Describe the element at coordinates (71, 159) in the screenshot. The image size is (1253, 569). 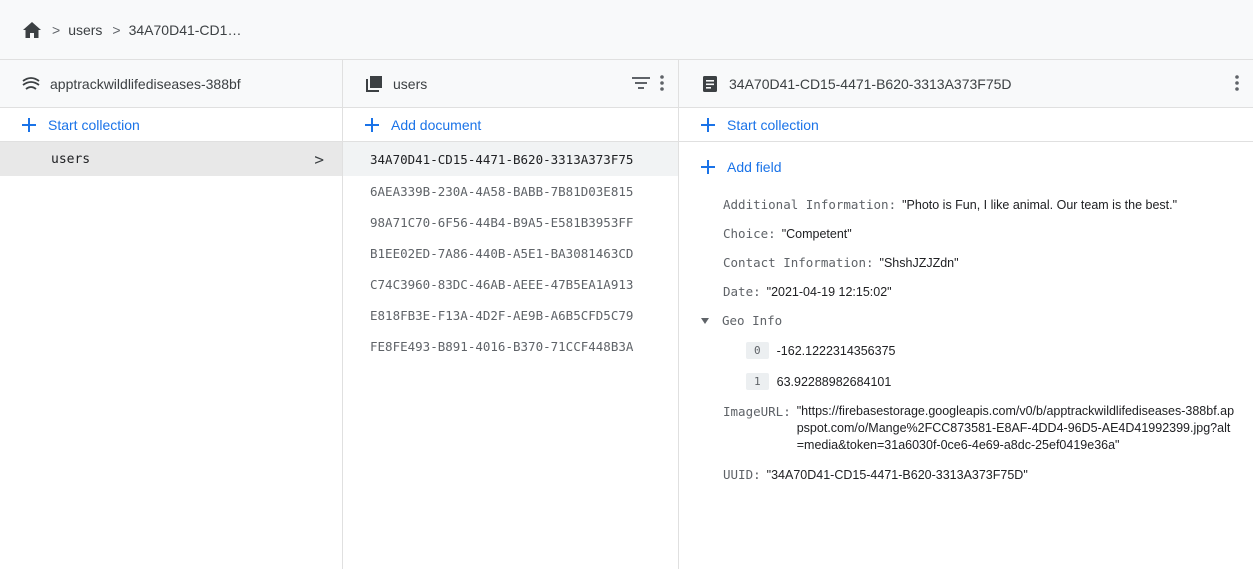
I see `collection-name: users` at that location.